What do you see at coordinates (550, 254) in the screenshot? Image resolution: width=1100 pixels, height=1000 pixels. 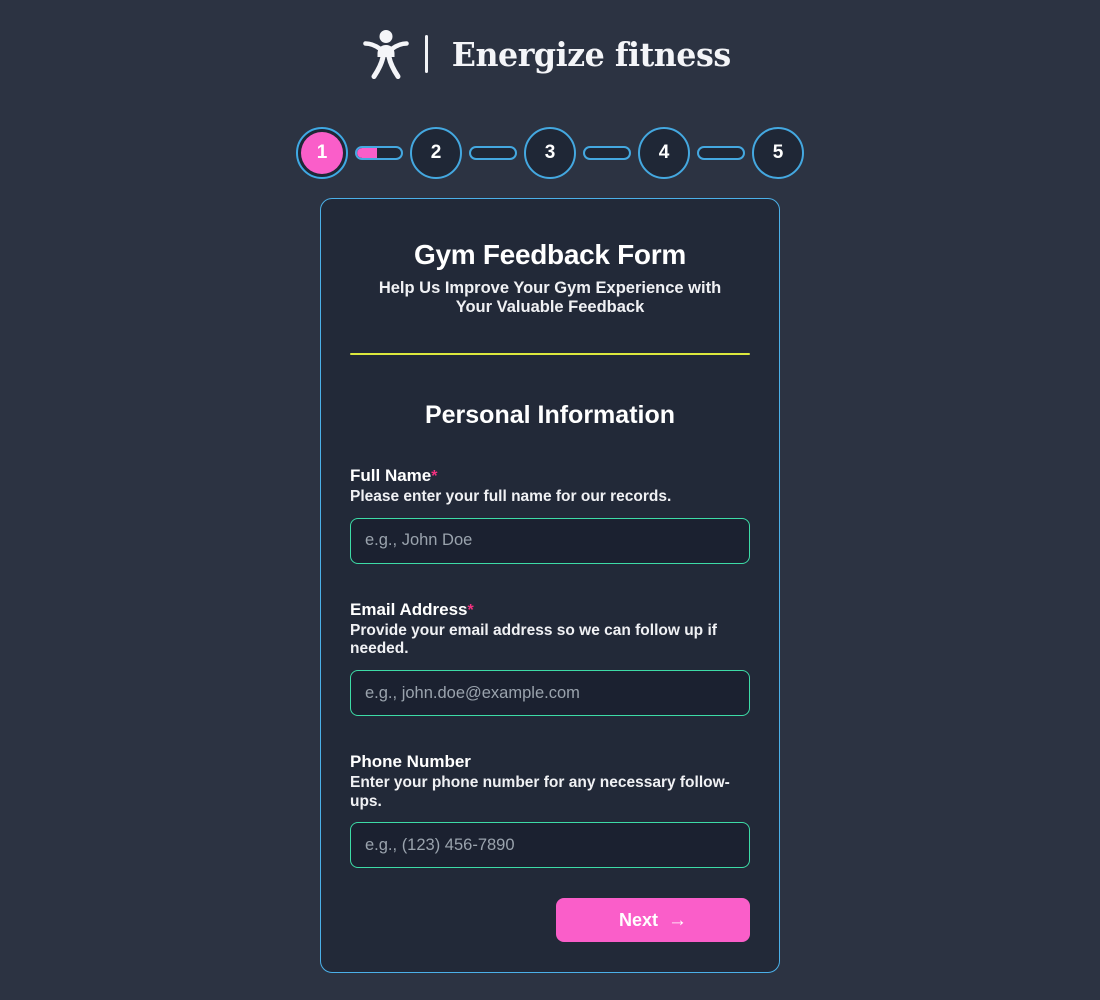 I see `page-title: Gym Feedback Form` at bounding box center [550, 254].